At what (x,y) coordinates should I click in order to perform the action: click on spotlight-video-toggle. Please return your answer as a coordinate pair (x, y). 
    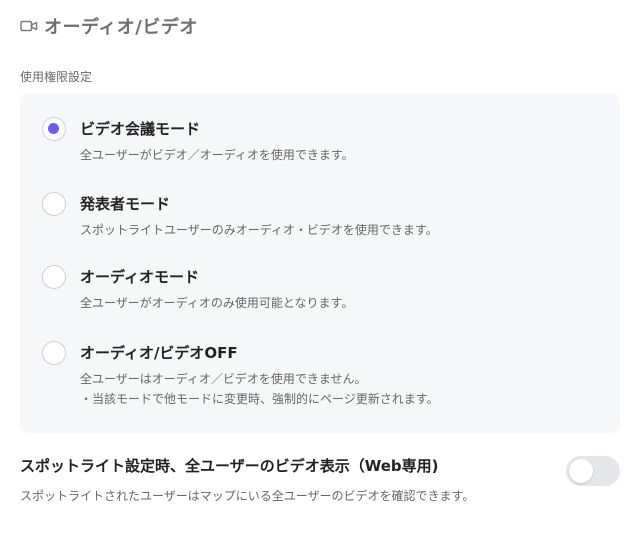
    Looking at the image, I should click on (593, 471).